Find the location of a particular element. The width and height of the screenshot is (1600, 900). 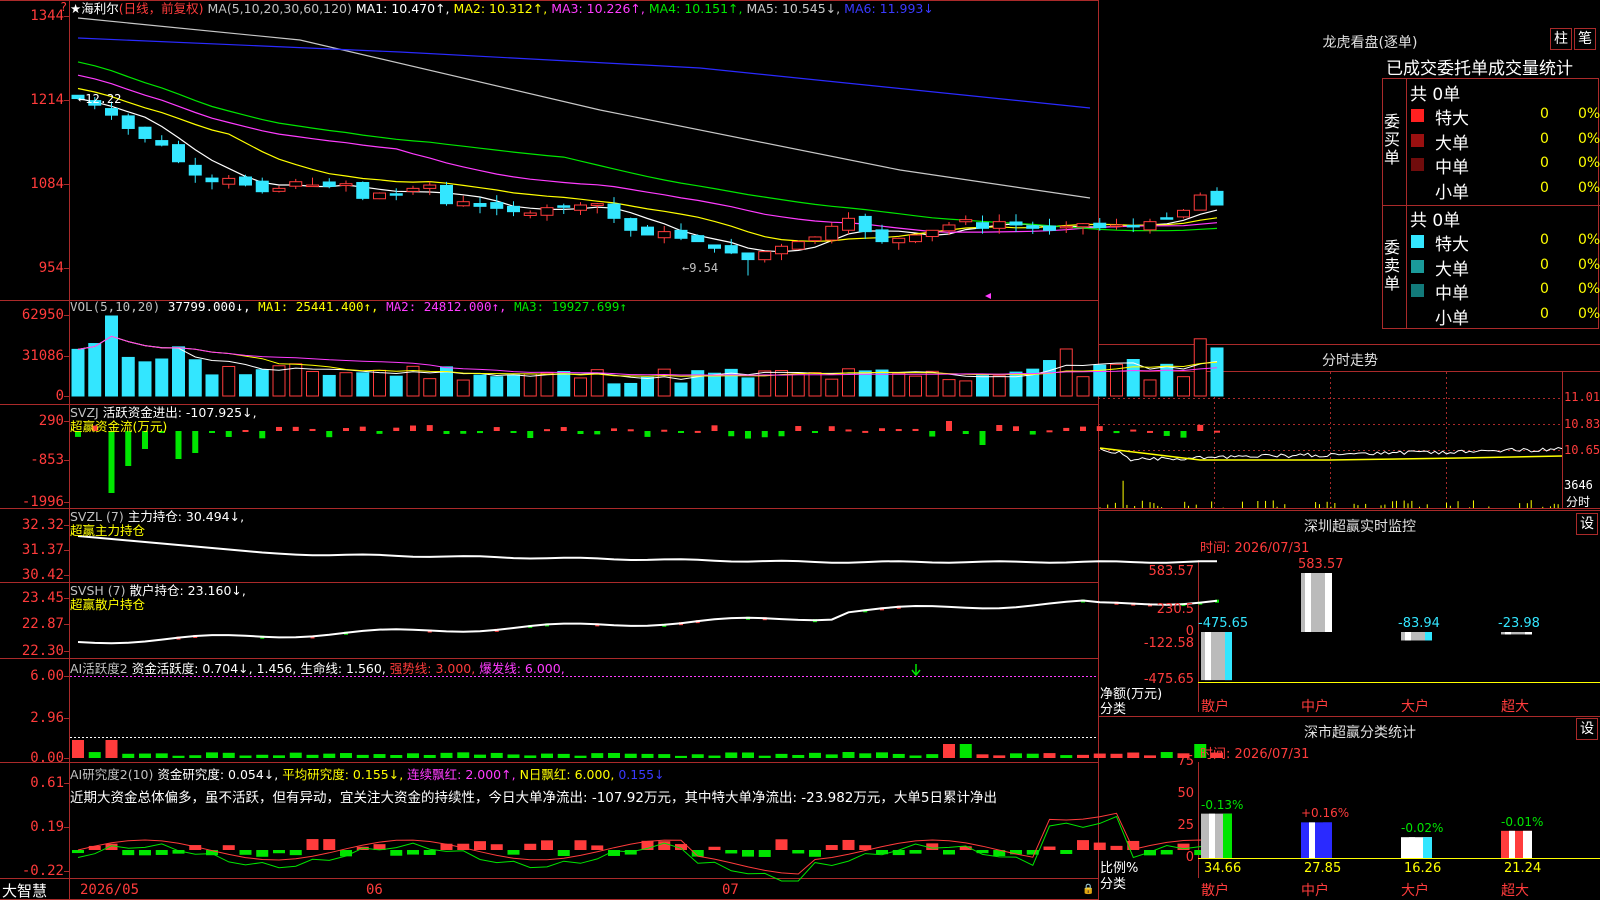

y-tick-label: -0.22 is located at coordinates (42, 871).